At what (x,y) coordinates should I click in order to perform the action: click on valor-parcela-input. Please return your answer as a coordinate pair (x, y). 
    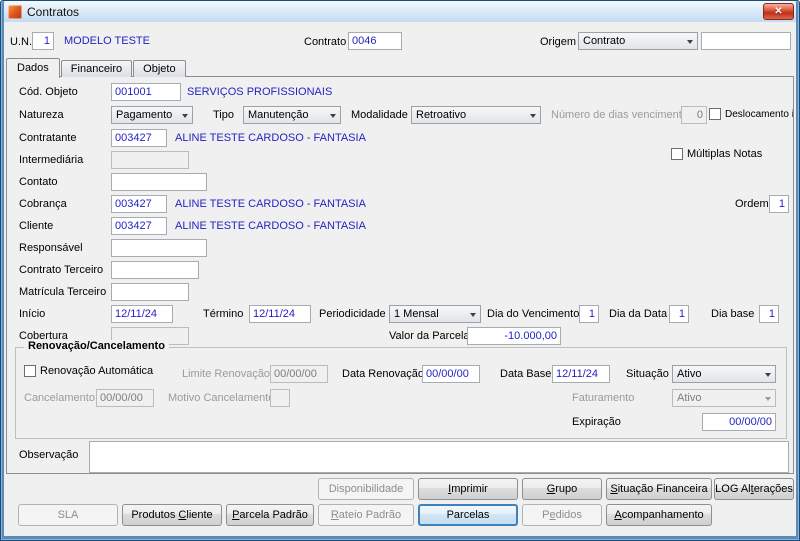
    Looking at the image, I should click on (514, 336).